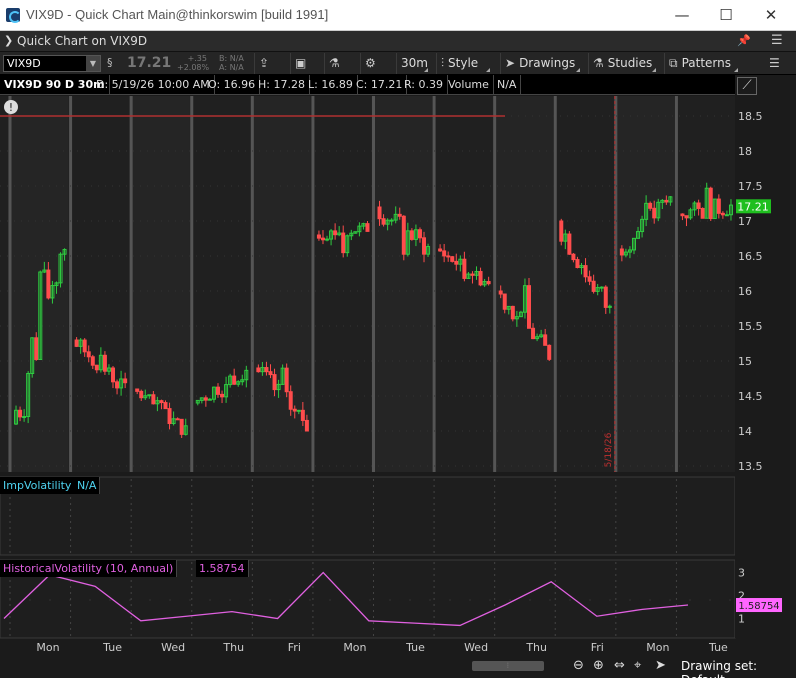 This screenshot has width=796, height=678. Describe the element at coordinates (750, 256) in the screenshot. I see `price-tick-label: 16.5` at that location.